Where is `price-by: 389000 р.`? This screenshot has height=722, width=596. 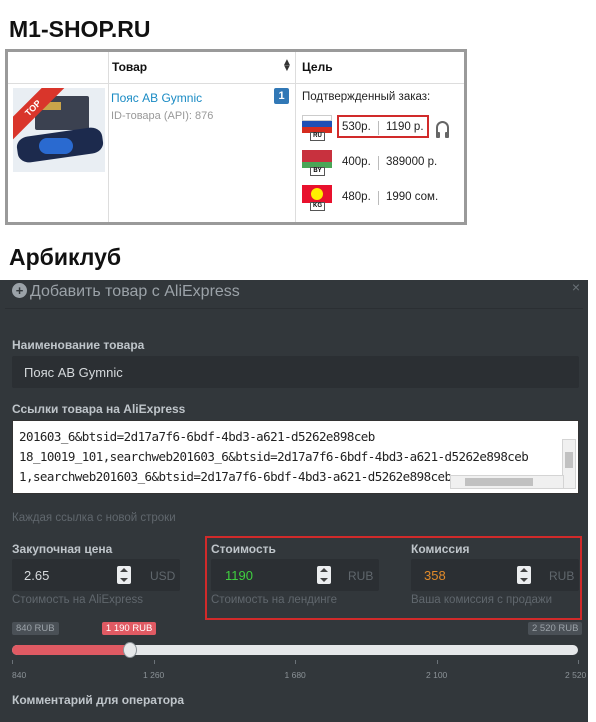 price-by: 389000 р. is located at coordinates (412, 162).